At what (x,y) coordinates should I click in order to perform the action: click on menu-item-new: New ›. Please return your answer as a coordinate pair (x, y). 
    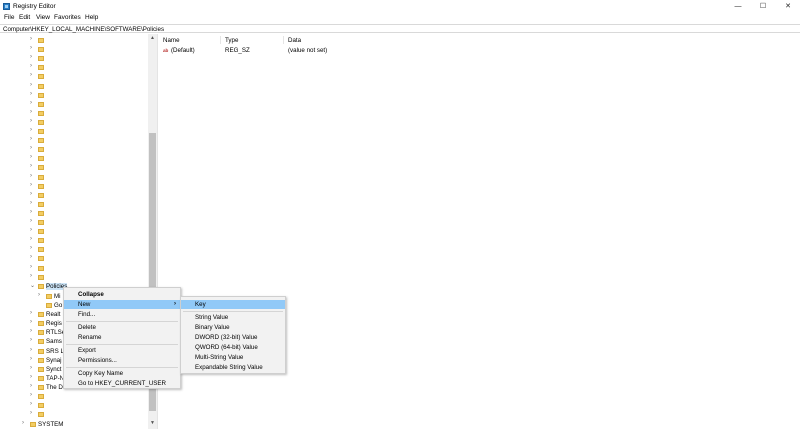
    Looking at the image, I should click on (122, 304).